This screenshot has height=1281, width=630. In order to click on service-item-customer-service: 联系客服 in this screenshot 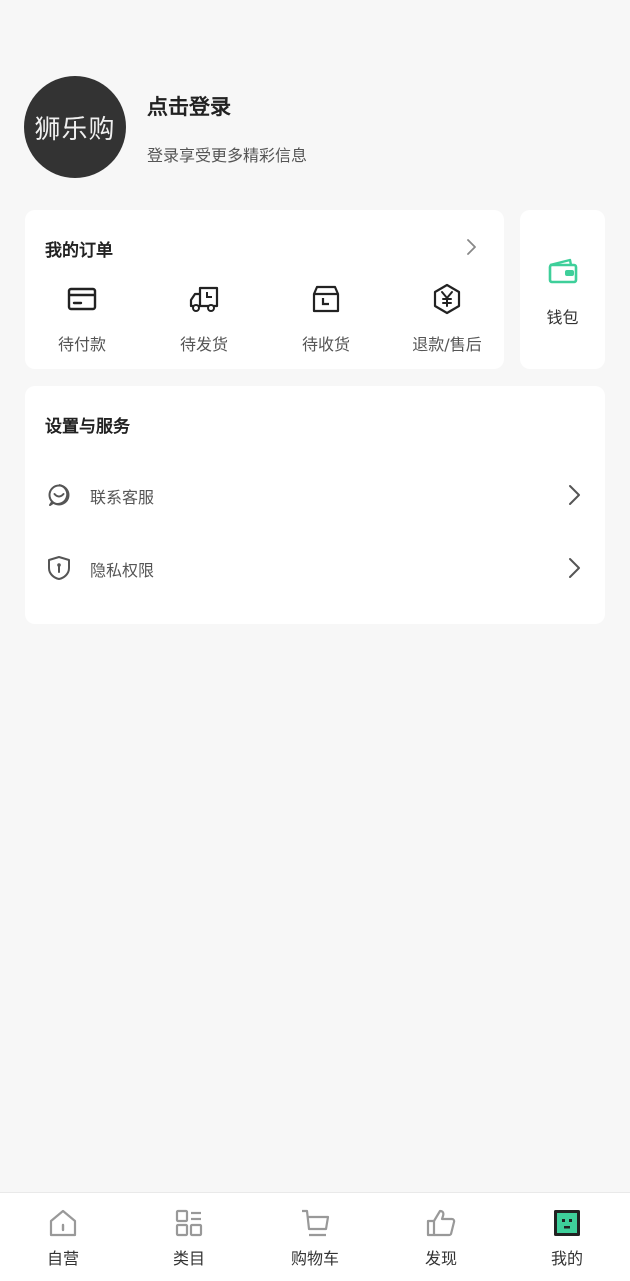, I will do `click(315, 495)`.